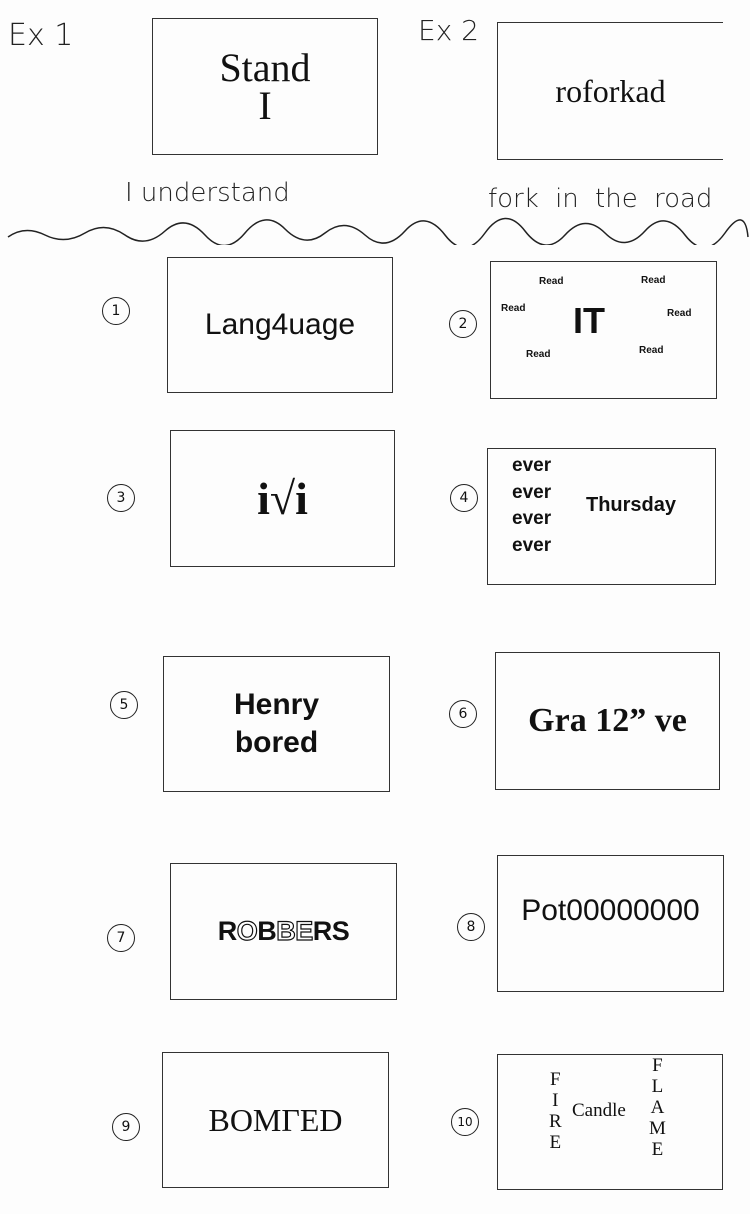 This screenshot has width=750, height=1214. I want to click on puzzle-9-text: BOMΓED, so click(275, 1119).